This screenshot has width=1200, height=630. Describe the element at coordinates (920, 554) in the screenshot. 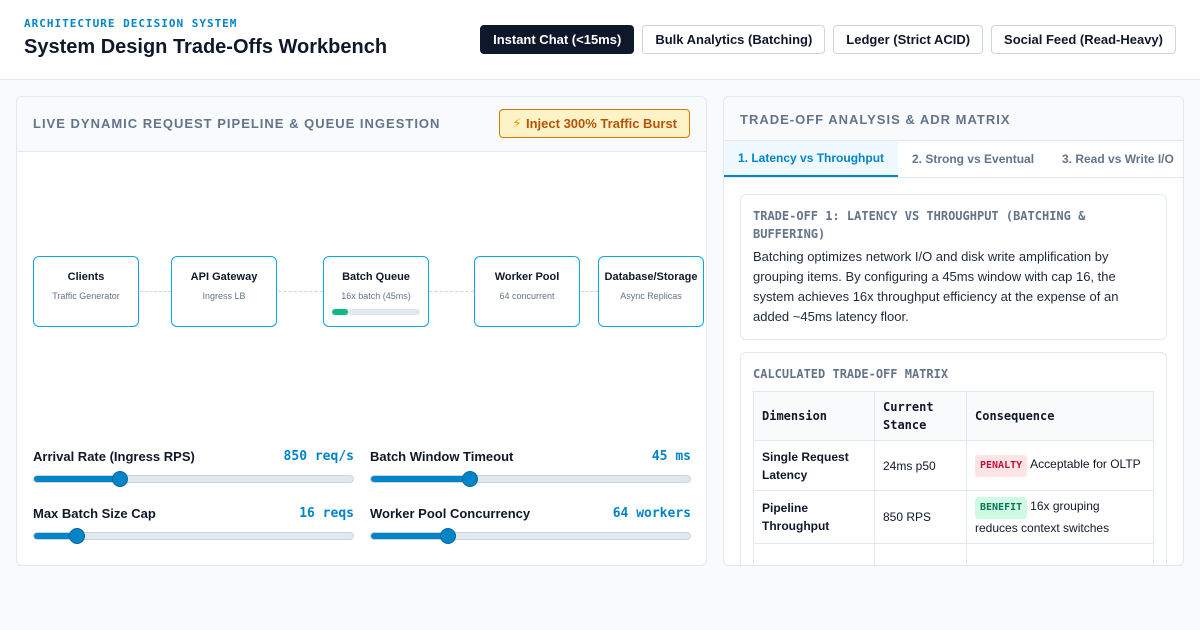

I see `stance-cell` at that location.